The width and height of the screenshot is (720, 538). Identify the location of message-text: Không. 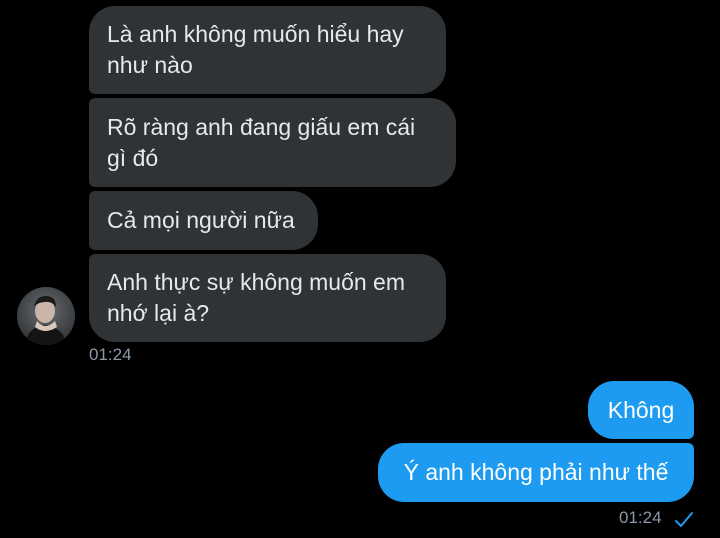
(641, 409).